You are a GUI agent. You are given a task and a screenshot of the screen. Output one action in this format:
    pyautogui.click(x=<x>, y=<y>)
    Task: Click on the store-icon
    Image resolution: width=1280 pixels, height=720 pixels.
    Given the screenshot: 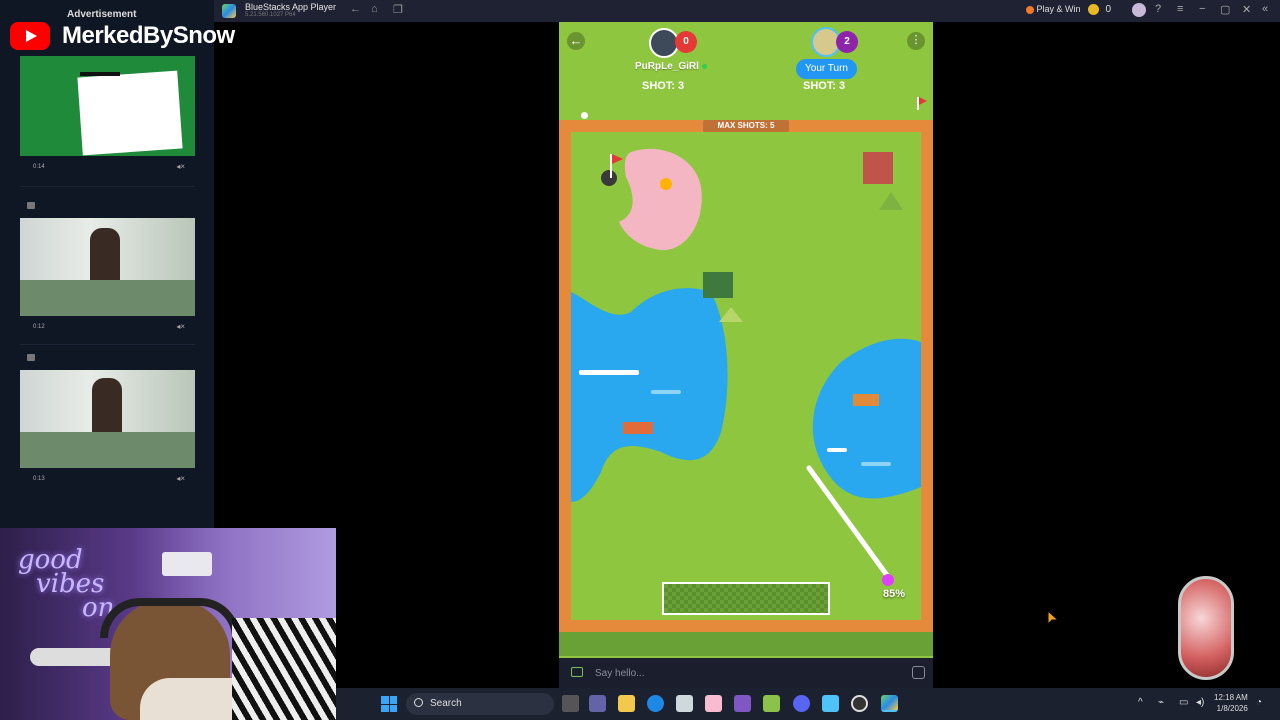 What is the action you would take?
    pyautogui.click(x=684, y=703)
    